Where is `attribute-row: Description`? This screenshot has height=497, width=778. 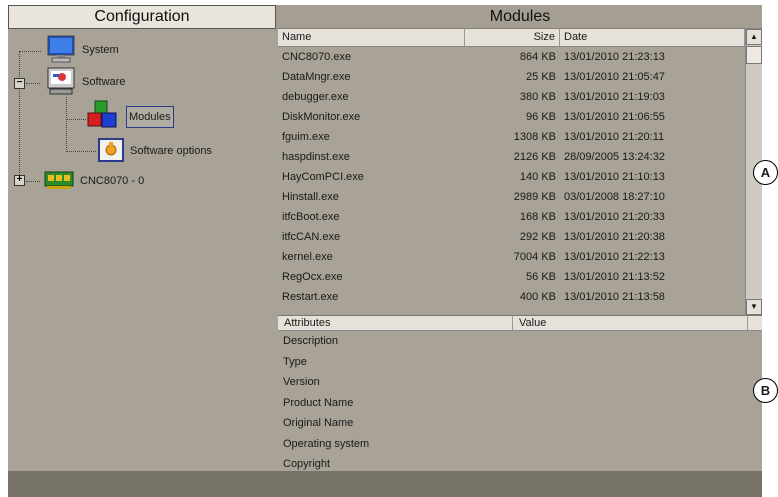
attribute-row: Description is located at coordinates (520, 341).